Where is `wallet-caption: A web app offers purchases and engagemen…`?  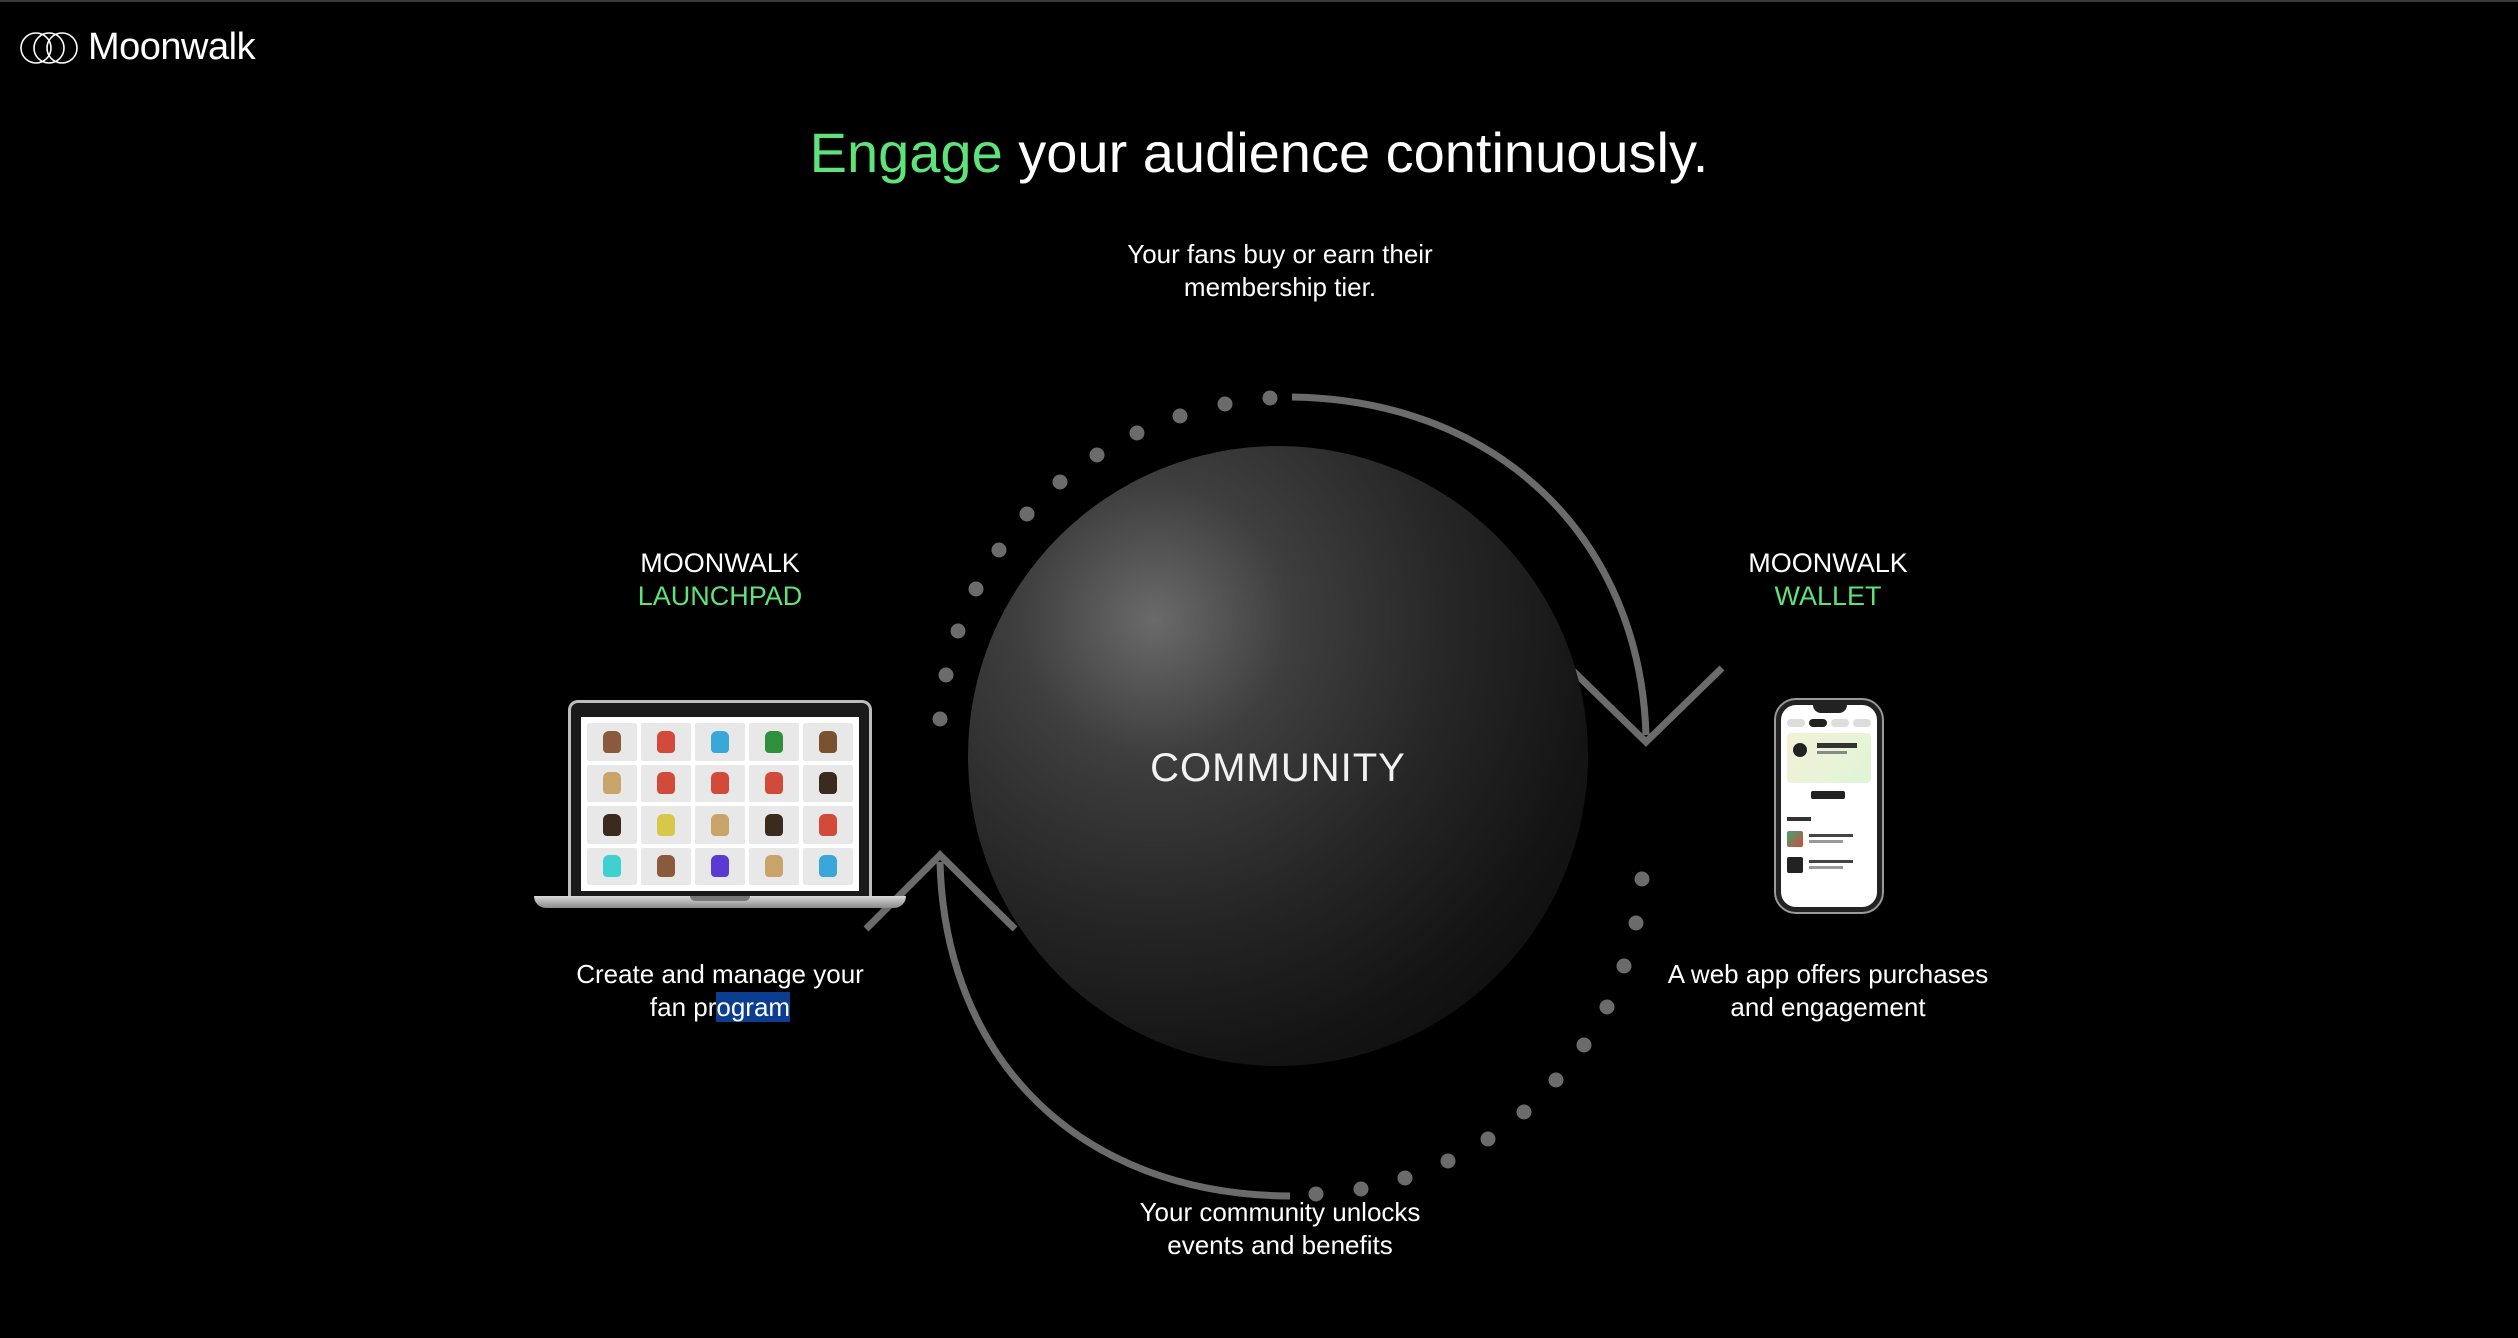
wallet-caption: A web app offers purchases and engagemen… is located at coordinates (1828, 991).